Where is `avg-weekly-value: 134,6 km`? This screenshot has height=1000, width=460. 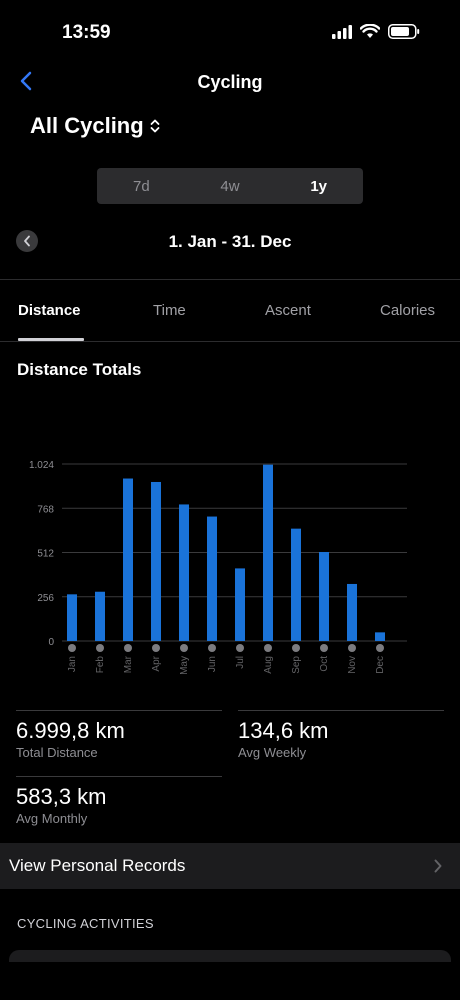 avg-weekly-value: 134,6 km is located at coordinates (283, 730).